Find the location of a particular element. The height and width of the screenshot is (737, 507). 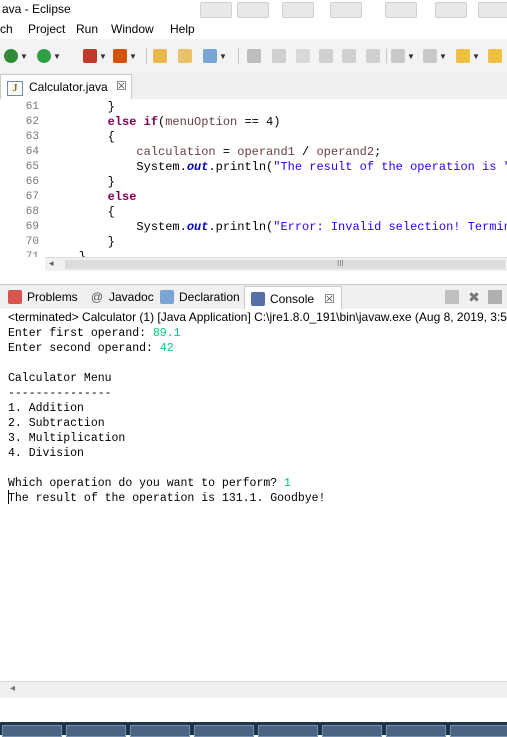

console-text: Which operation do you want to perform? is located at coordinates (146, 483).